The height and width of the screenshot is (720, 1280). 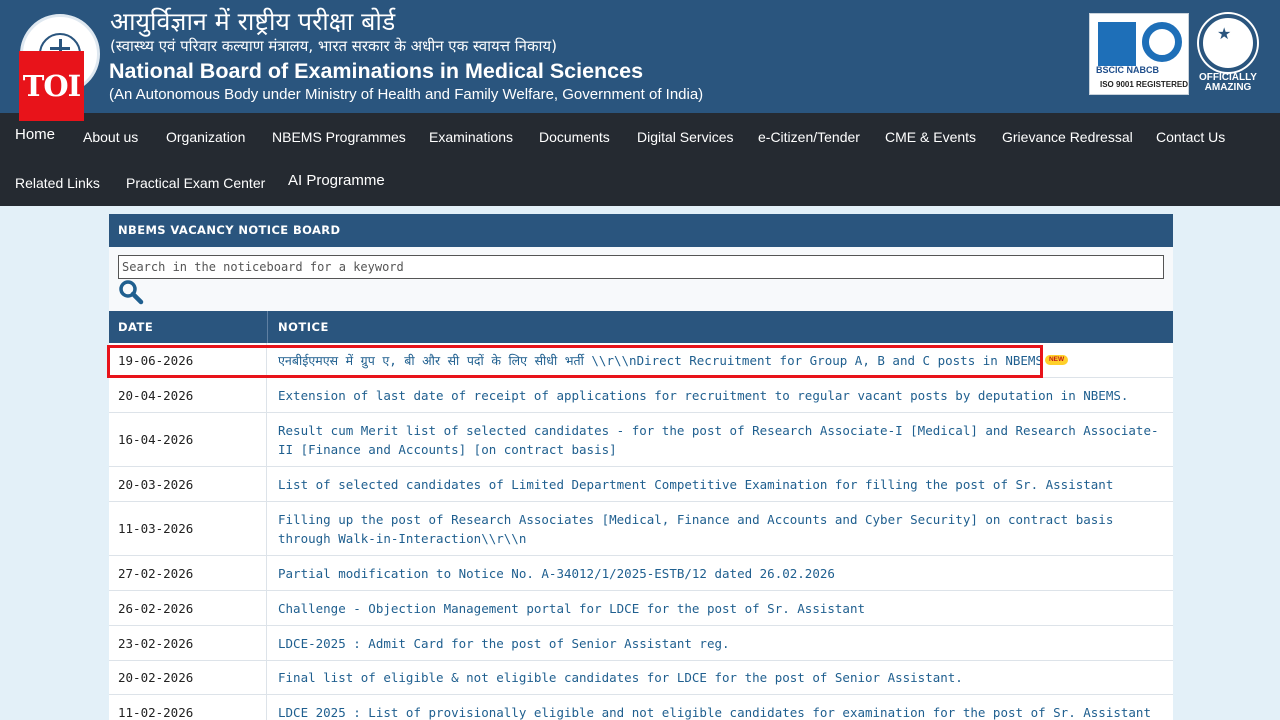 What do you see at coordinates (253, 21) in the screenshot?
I see `hindi-title: आयुर्विज्ञान में राष्ट्रीय परीक्षा बोर्ड` at bounding box center [253, 21].